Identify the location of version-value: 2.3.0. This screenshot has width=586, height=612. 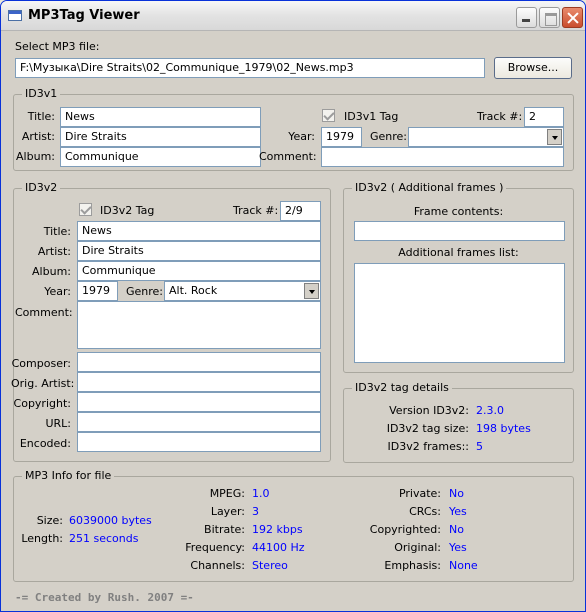
(490, 410).